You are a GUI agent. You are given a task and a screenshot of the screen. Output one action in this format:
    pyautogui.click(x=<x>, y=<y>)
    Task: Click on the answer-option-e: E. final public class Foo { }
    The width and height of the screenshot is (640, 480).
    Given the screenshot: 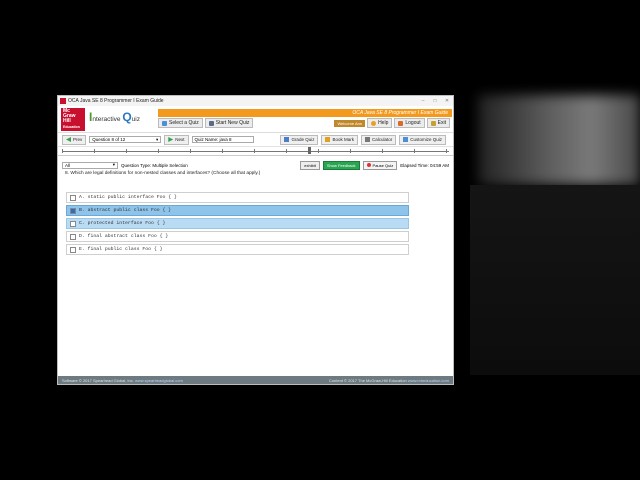 What is the action you would take?
    pyautogui.click(x=237, y=249)
    